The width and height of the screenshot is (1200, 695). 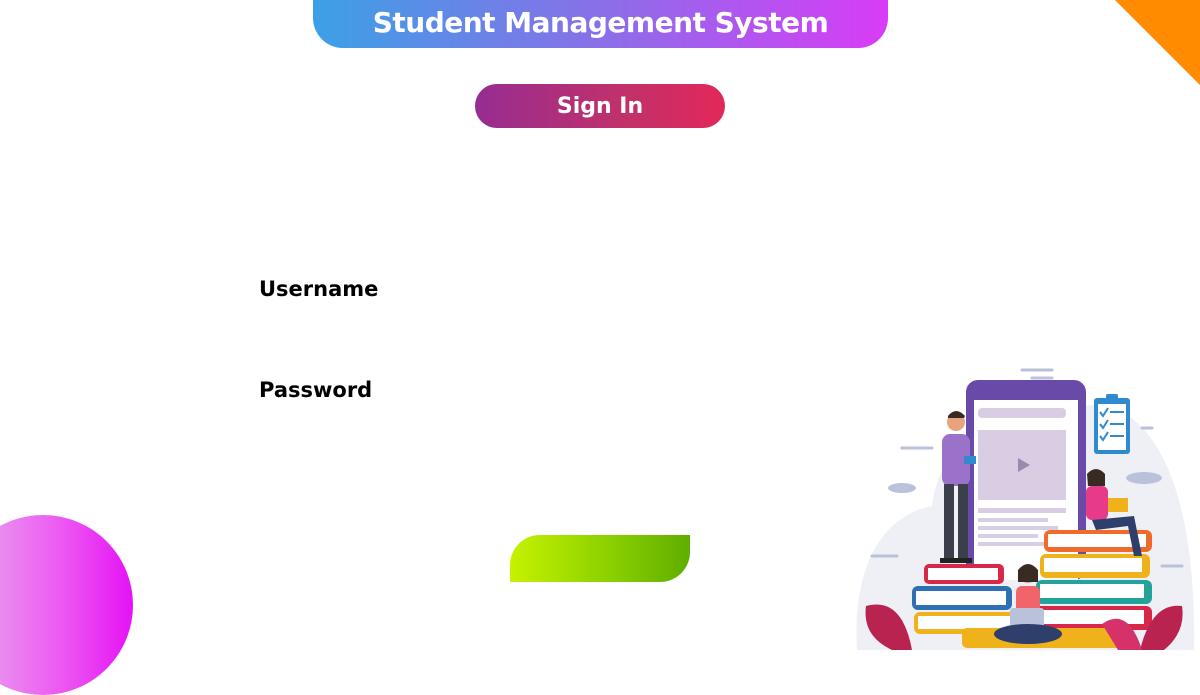 I want to click on username-label: Username, so click(x=319, y=289).